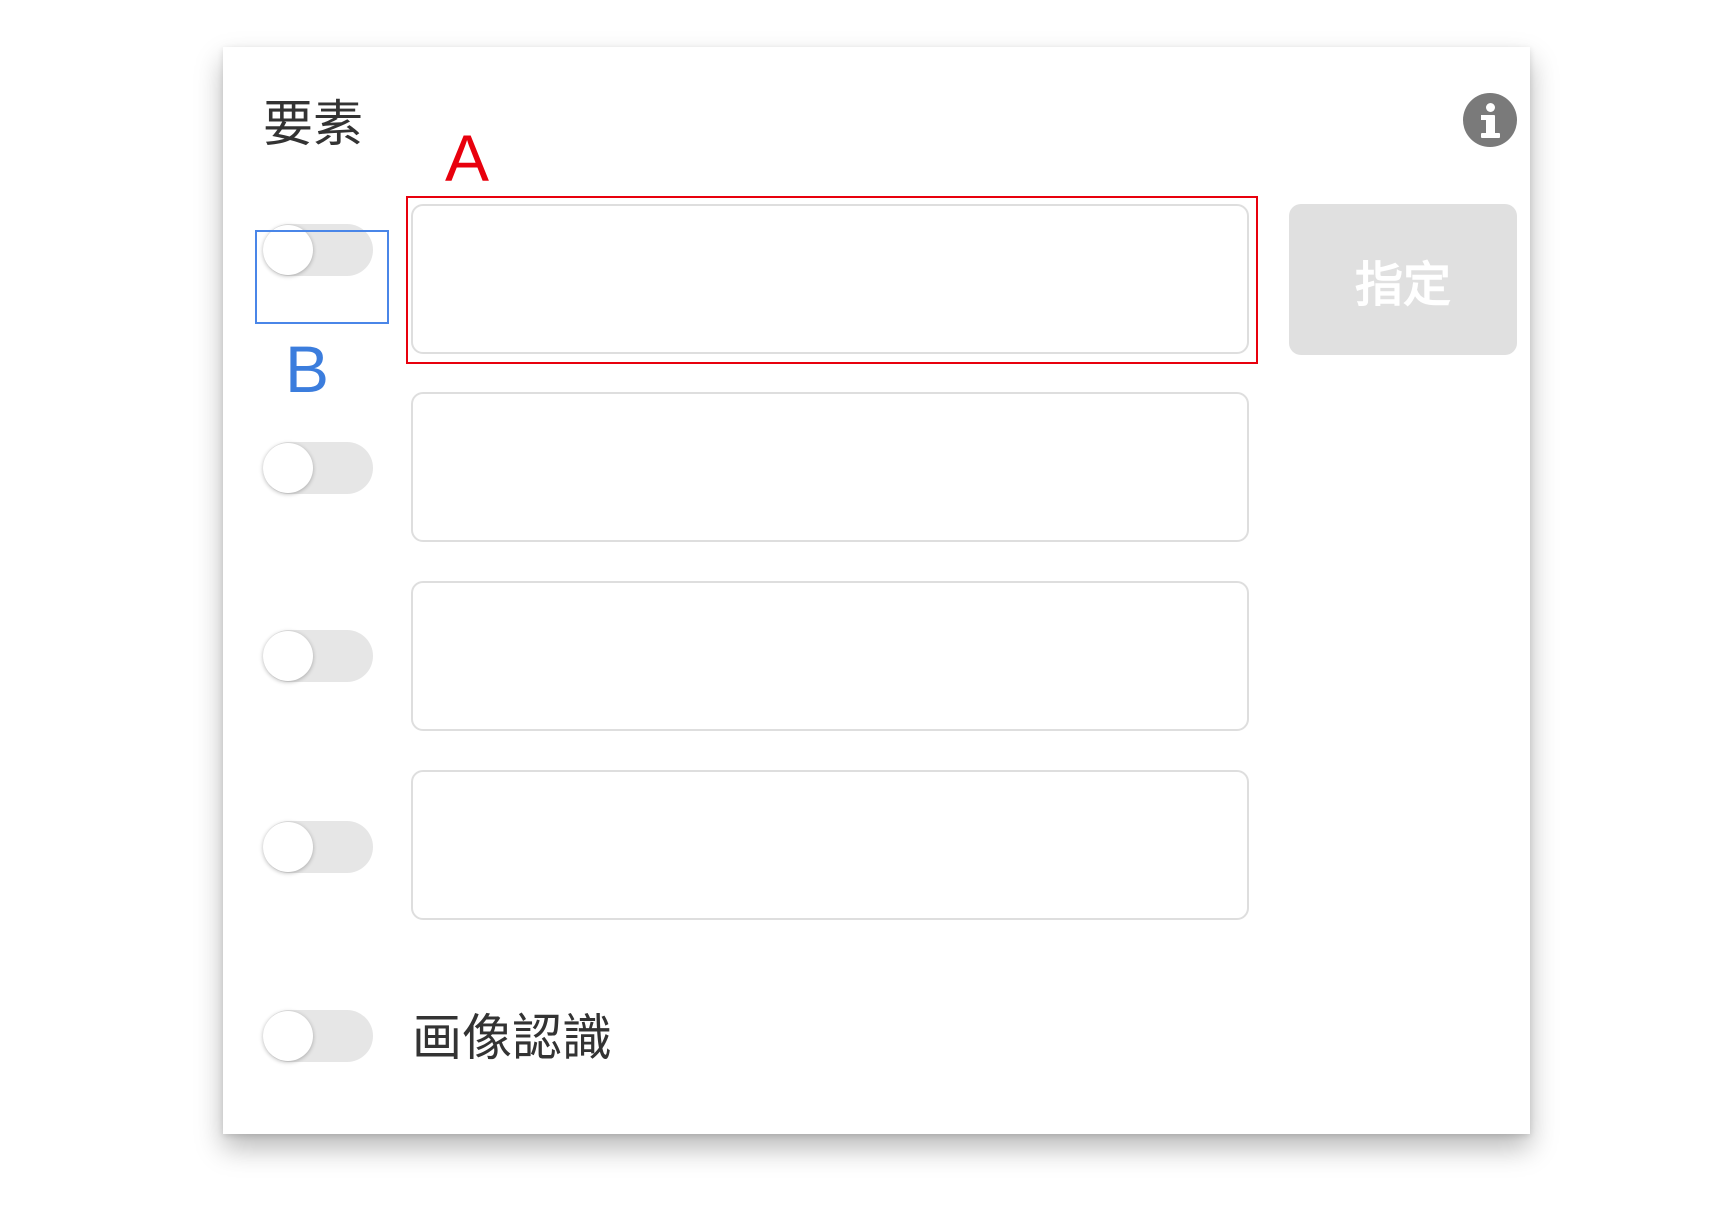 This screenshot has height=1209, width=1736. I want to click on designate-button: 指定, so click(1403, 279).